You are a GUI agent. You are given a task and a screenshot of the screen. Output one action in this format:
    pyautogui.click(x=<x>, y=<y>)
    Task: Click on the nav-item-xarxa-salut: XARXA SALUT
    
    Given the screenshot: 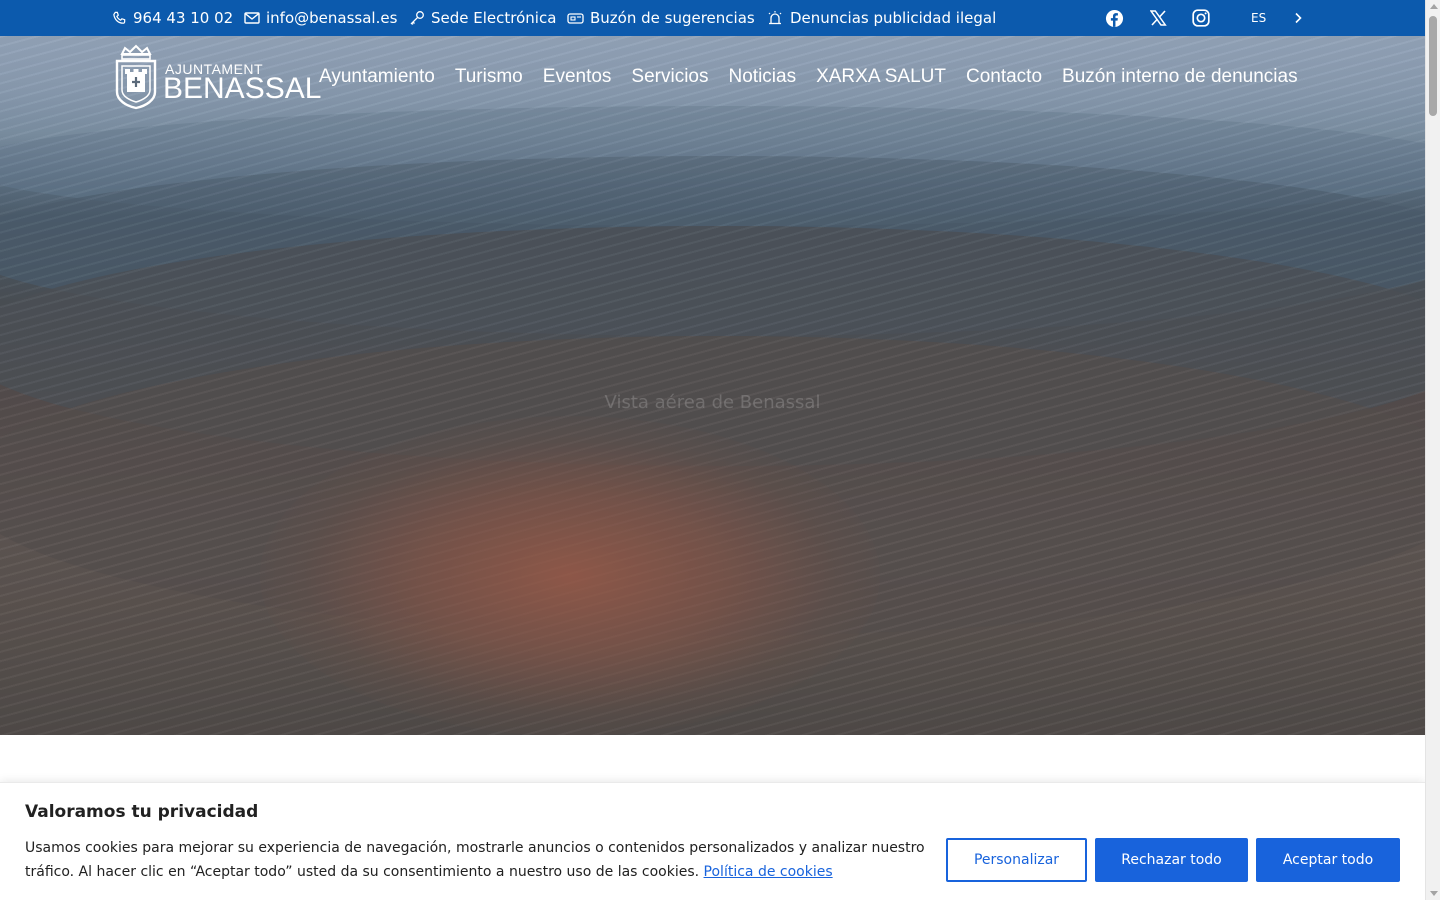 What is the action you would take?
    pyautogui.click(x=881, y=77)
    